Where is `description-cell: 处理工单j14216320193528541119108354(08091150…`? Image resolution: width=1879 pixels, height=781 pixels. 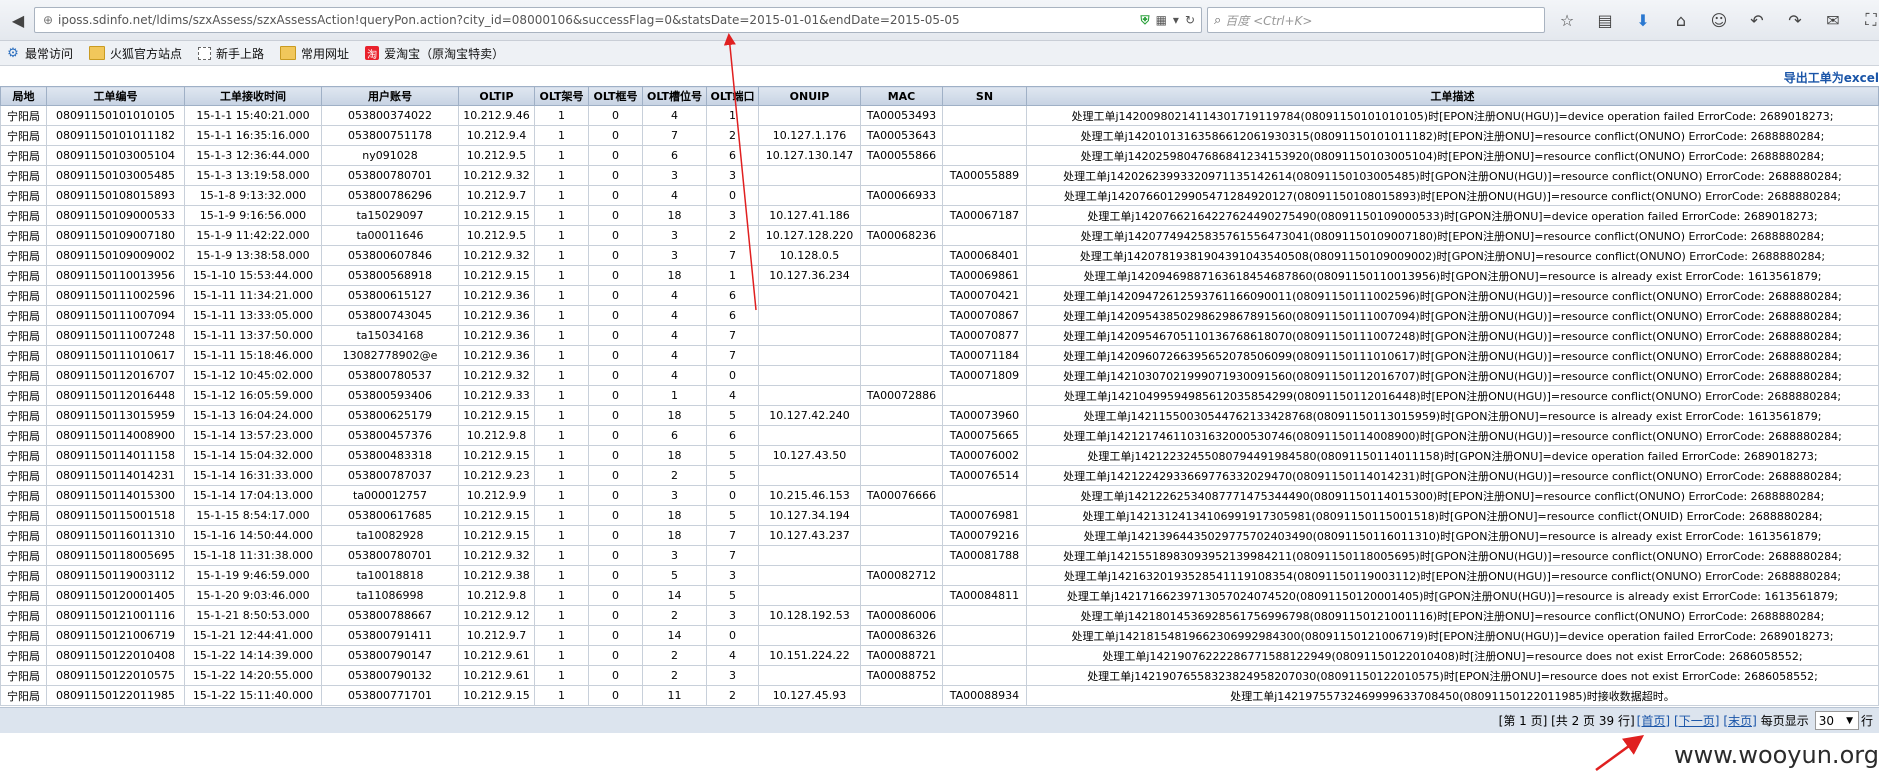
description-cell: 处理工单j14216320193528541119108354(08091150… is located at coordinates (1452, 575).